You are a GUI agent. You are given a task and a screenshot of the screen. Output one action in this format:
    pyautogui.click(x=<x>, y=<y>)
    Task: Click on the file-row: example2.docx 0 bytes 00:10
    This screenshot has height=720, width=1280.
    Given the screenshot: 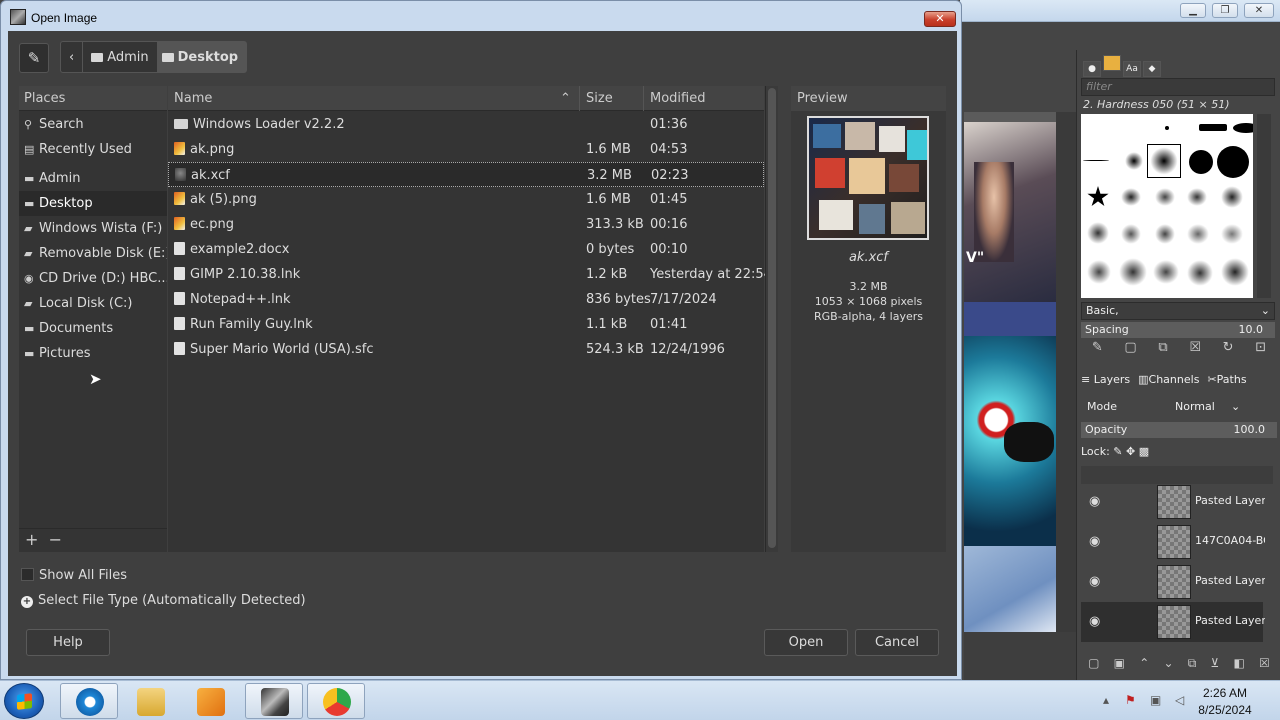 What is the action you would take?
    pyautogui.click(x=466, y=249)
    